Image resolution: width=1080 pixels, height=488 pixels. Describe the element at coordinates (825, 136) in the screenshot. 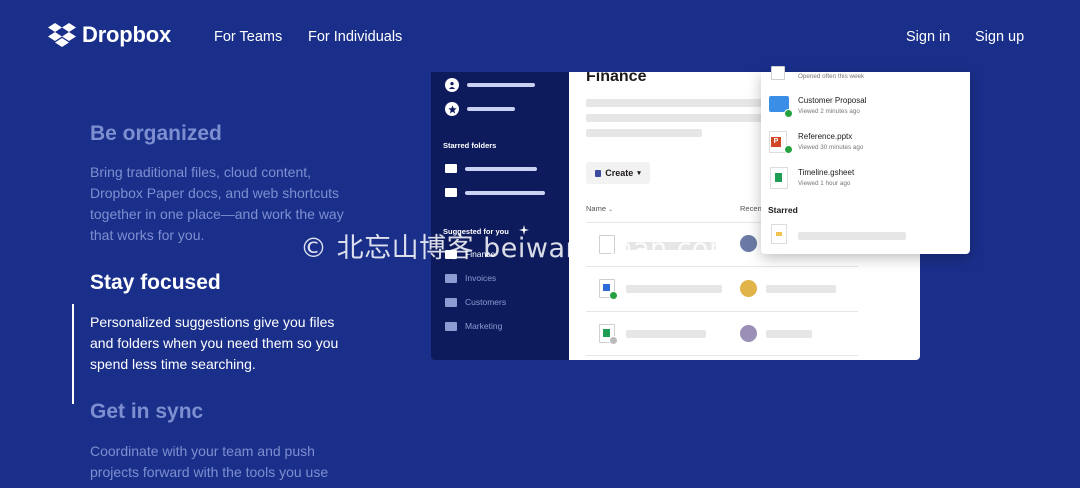

I see `popup-file-name: Reference.pptx` at that location.